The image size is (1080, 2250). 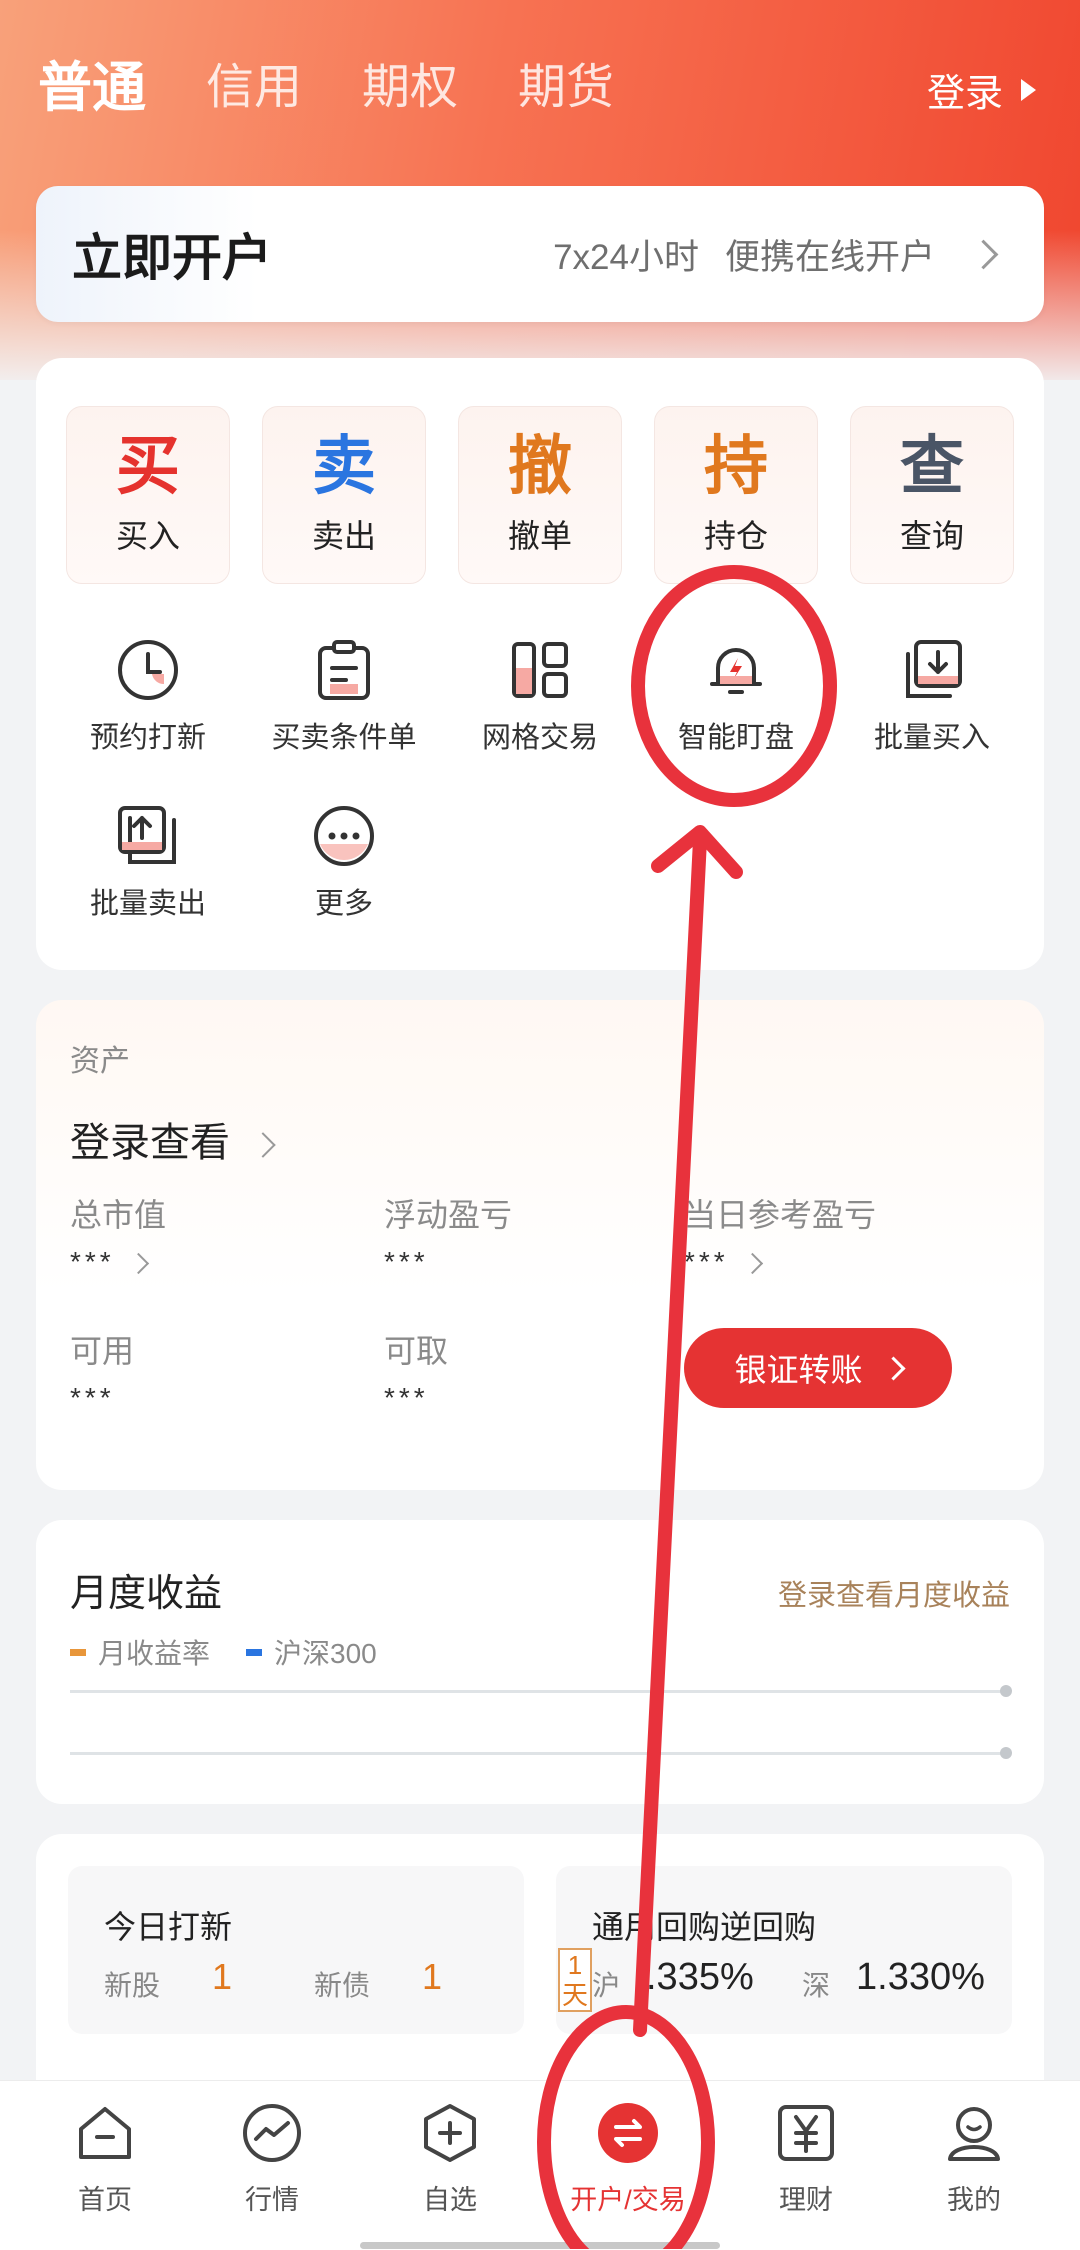 What do you see at coordinates (272, 2200) in the screenshot?
I see `nav-market-label: 行情` at bounding box center [272, 2200].